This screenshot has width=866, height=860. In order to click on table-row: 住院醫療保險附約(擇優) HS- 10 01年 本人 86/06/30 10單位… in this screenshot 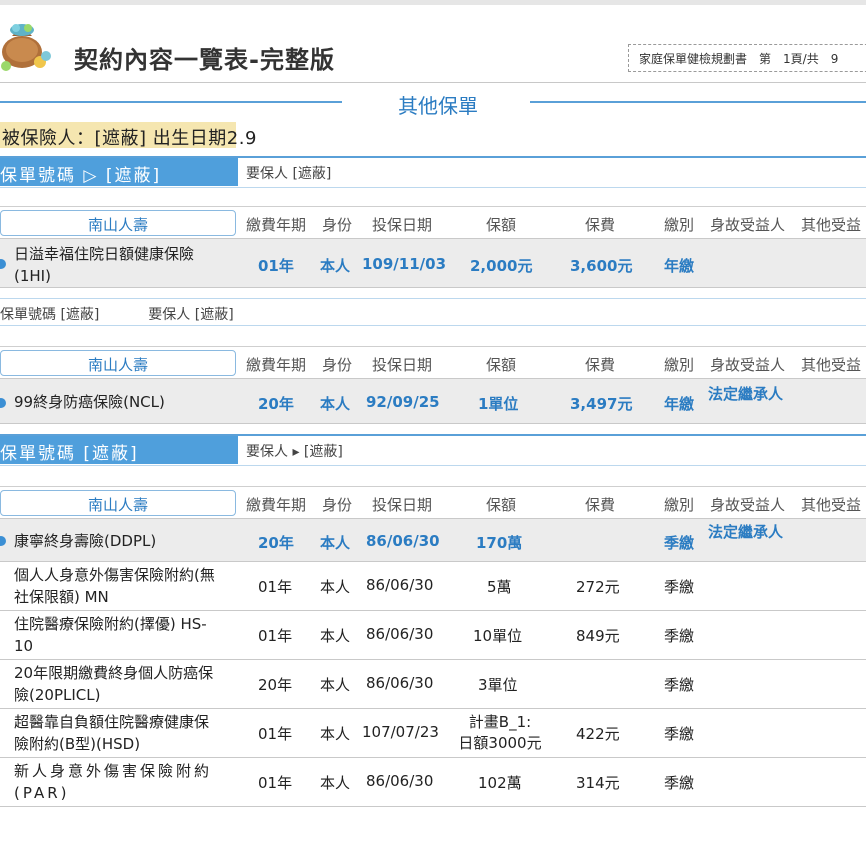, I will do `click(433, 635)`.